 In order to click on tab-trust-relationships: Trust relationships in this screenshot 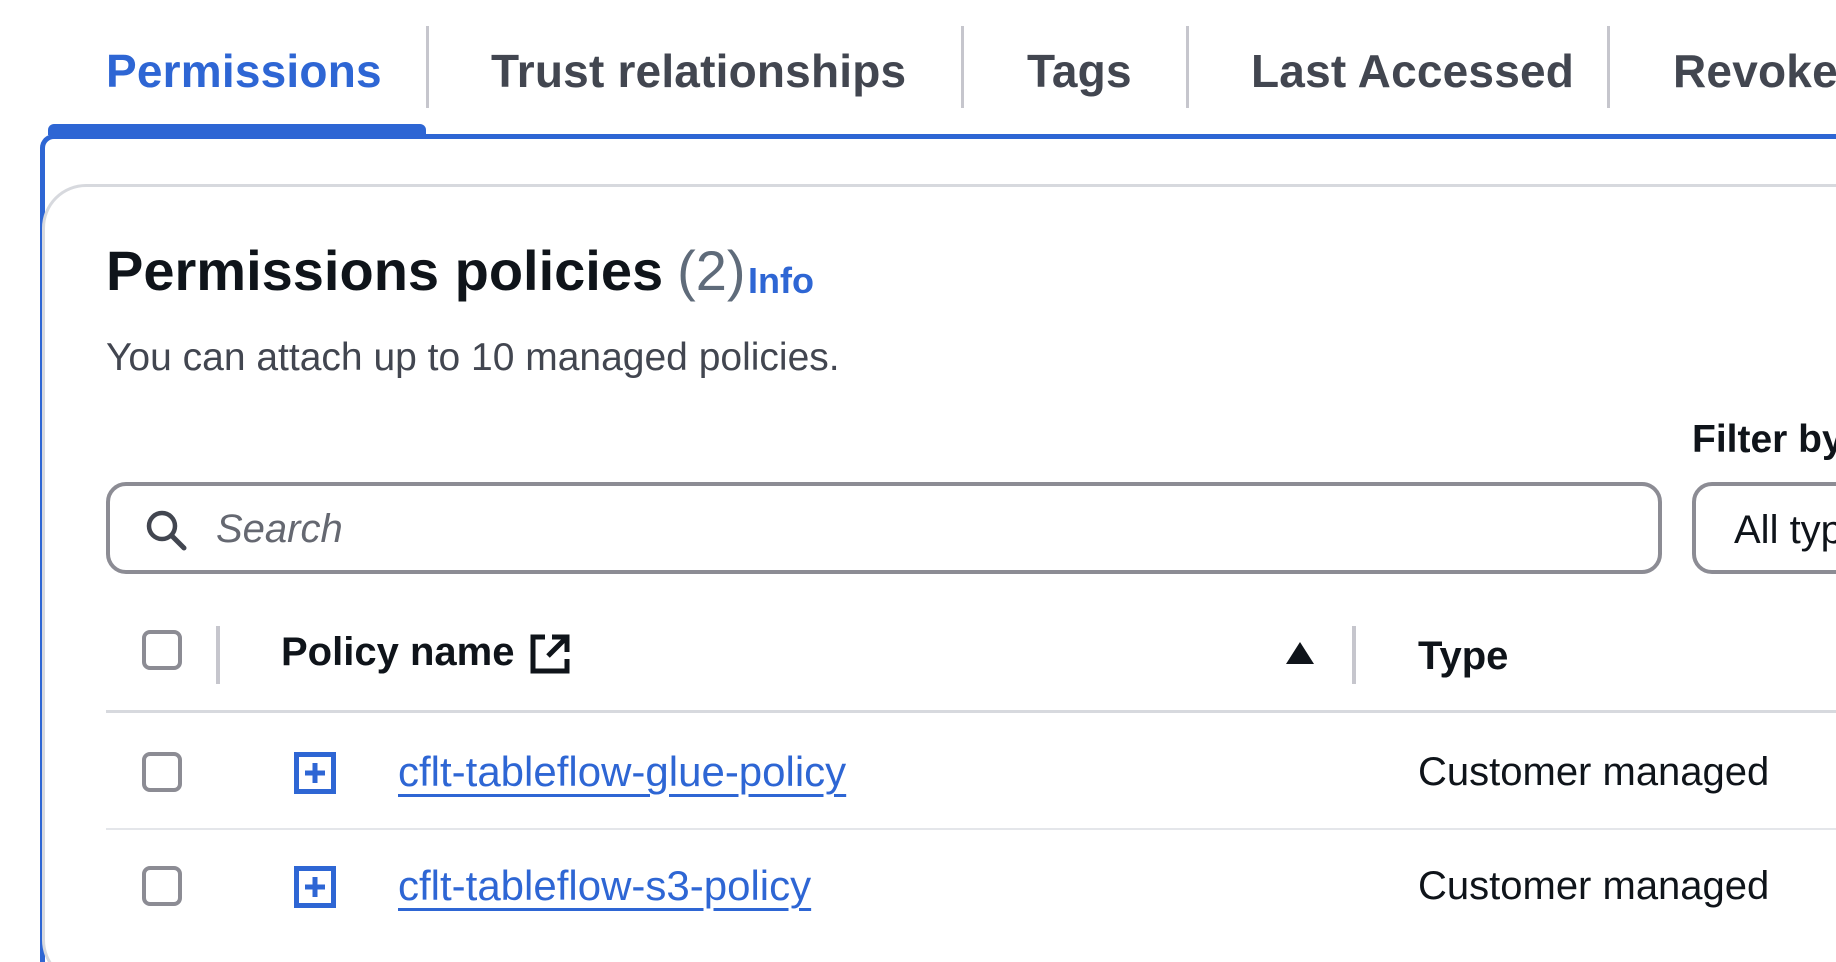, I will do `click(698, 71)`.